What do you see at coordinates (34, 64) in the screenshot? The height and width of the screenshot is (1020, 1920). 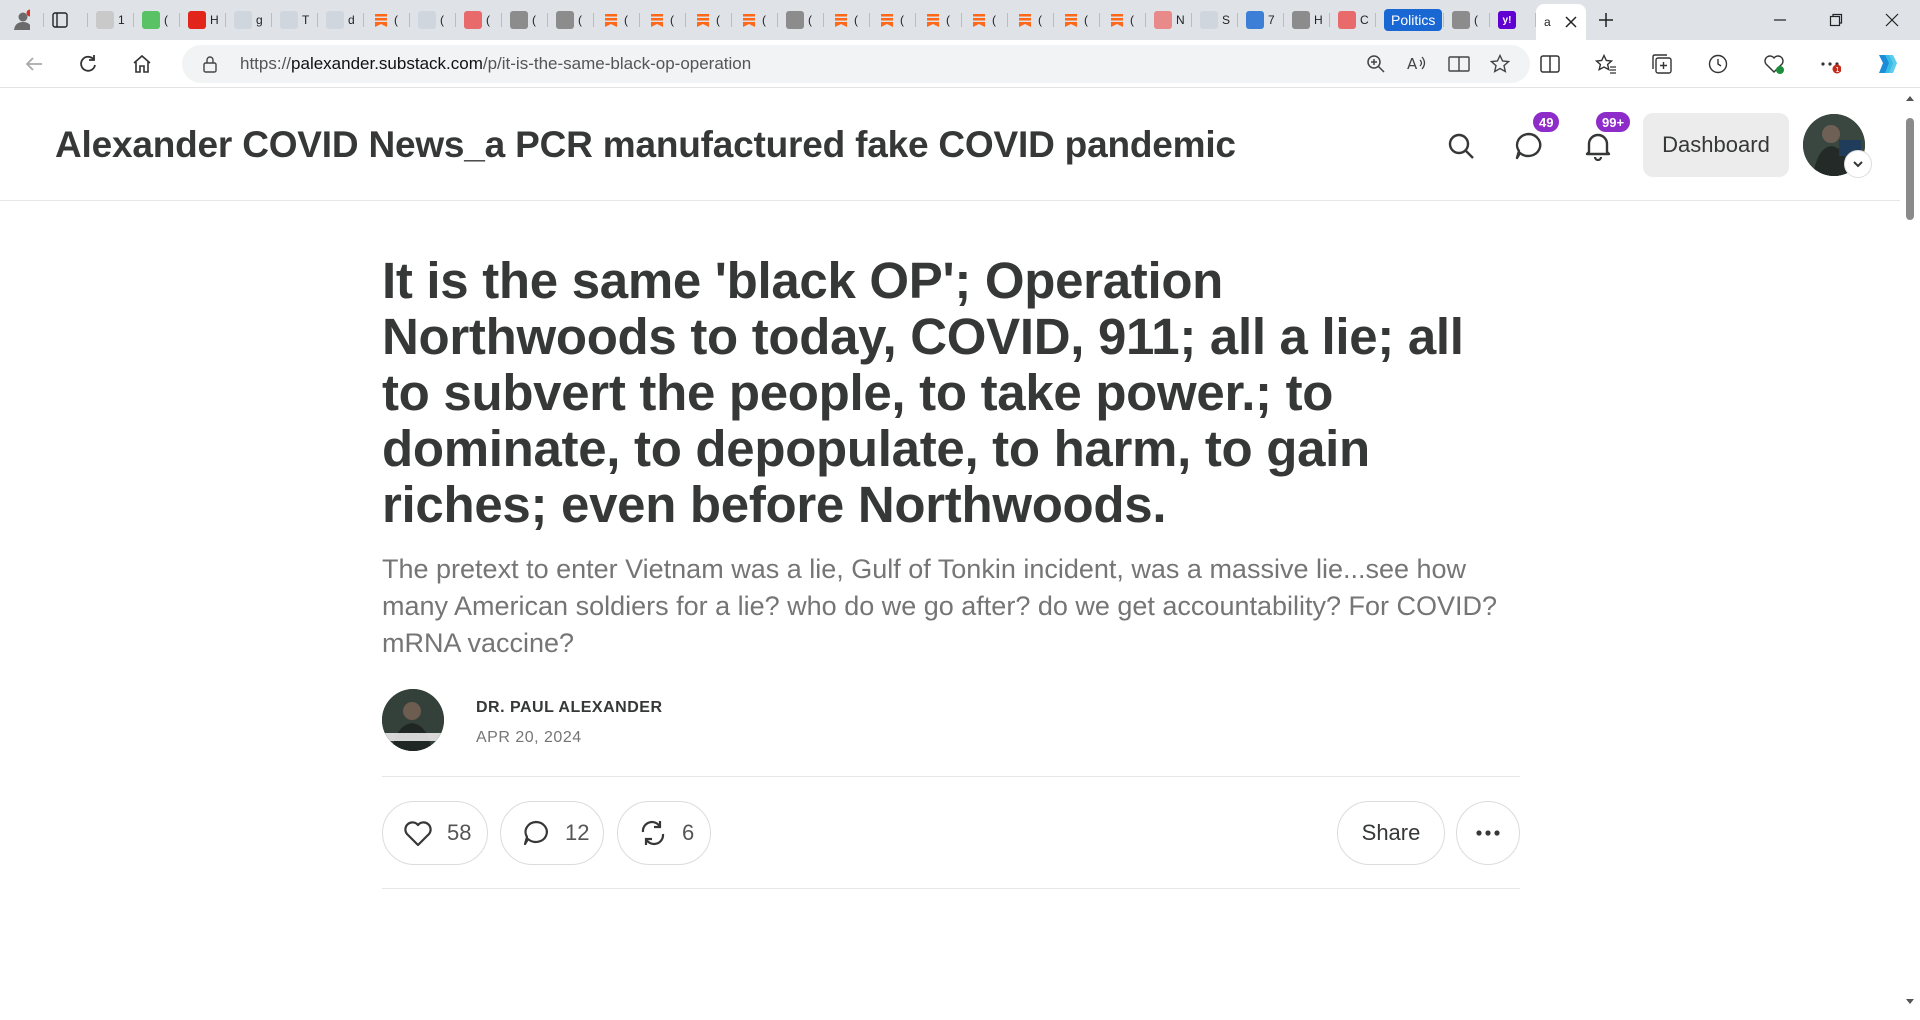 I see `back-button` at bounding box center [34, 64].